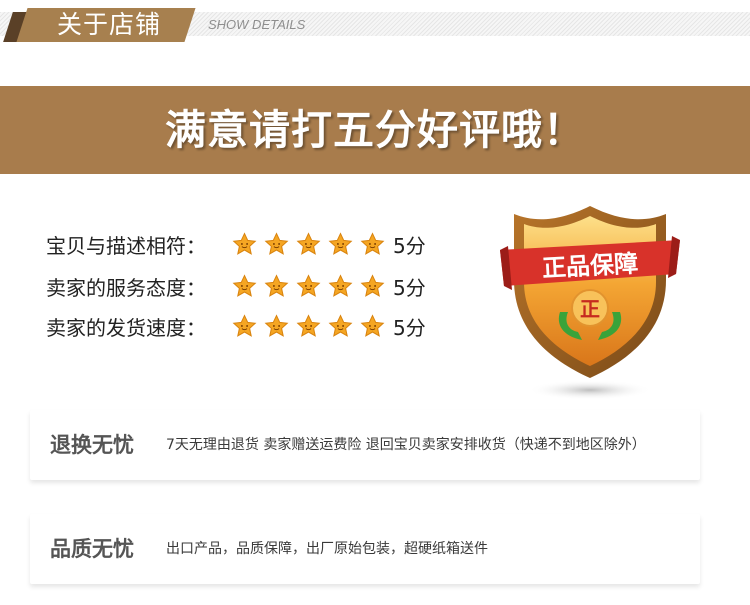 The image size is (750, 605). Describe the element at coordinates (92, 445) in the screenshot. I see `guarantee-title: 退换无忧` at that location.